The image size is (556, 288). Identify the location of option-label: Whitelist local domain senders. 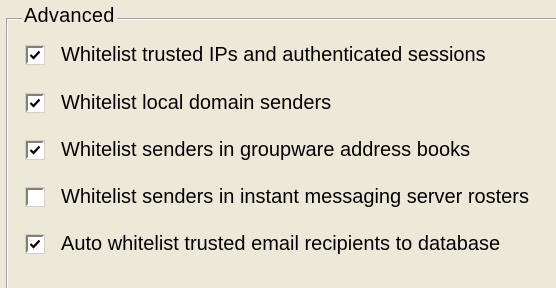
(196, 103).